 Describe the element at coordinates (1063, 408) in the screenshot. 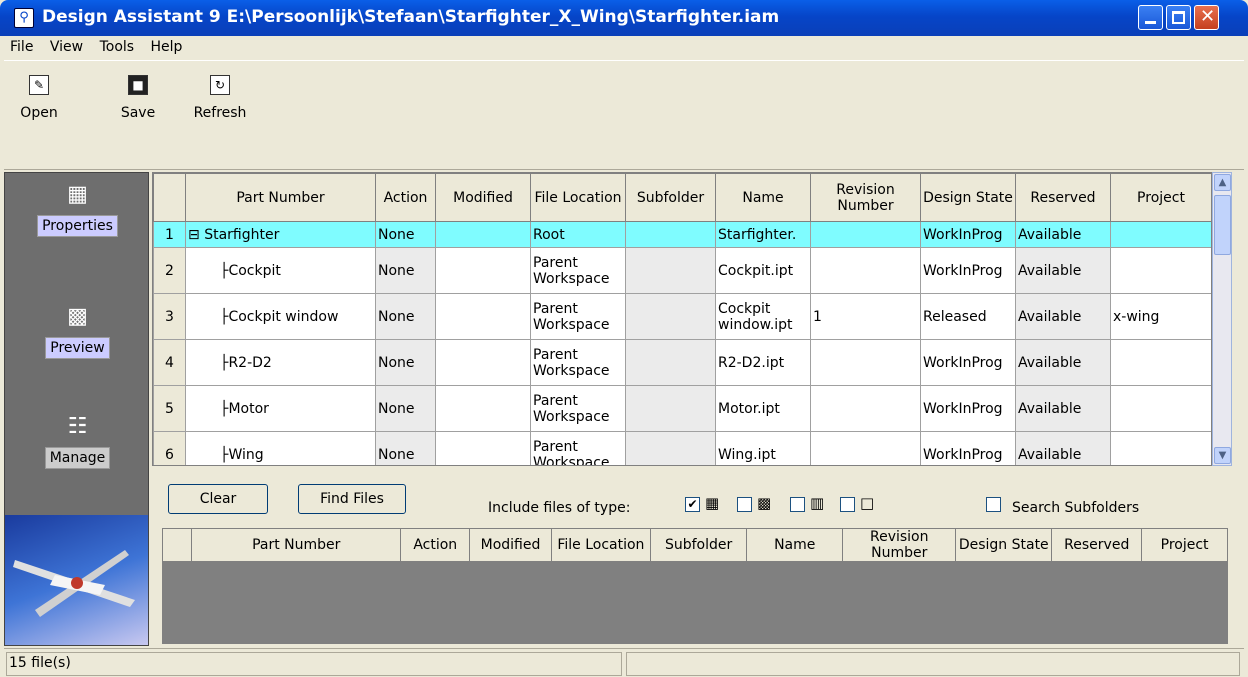

I see `reserved-cell: Available` at that location.